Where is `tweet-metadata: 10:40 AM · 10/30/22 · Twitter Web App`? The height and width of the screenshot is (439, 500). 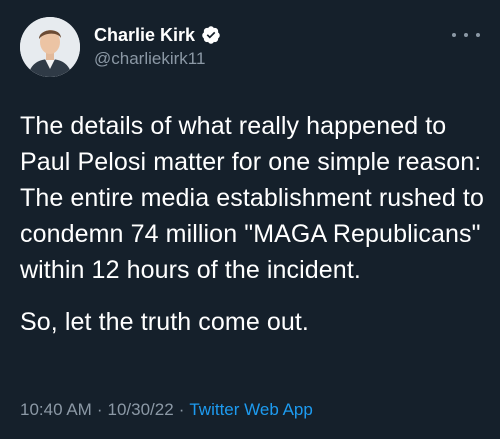 tweet-metadata: 10:40 AM · 10/30/22 · Twitter Web App is located at coordinates (166, 410).